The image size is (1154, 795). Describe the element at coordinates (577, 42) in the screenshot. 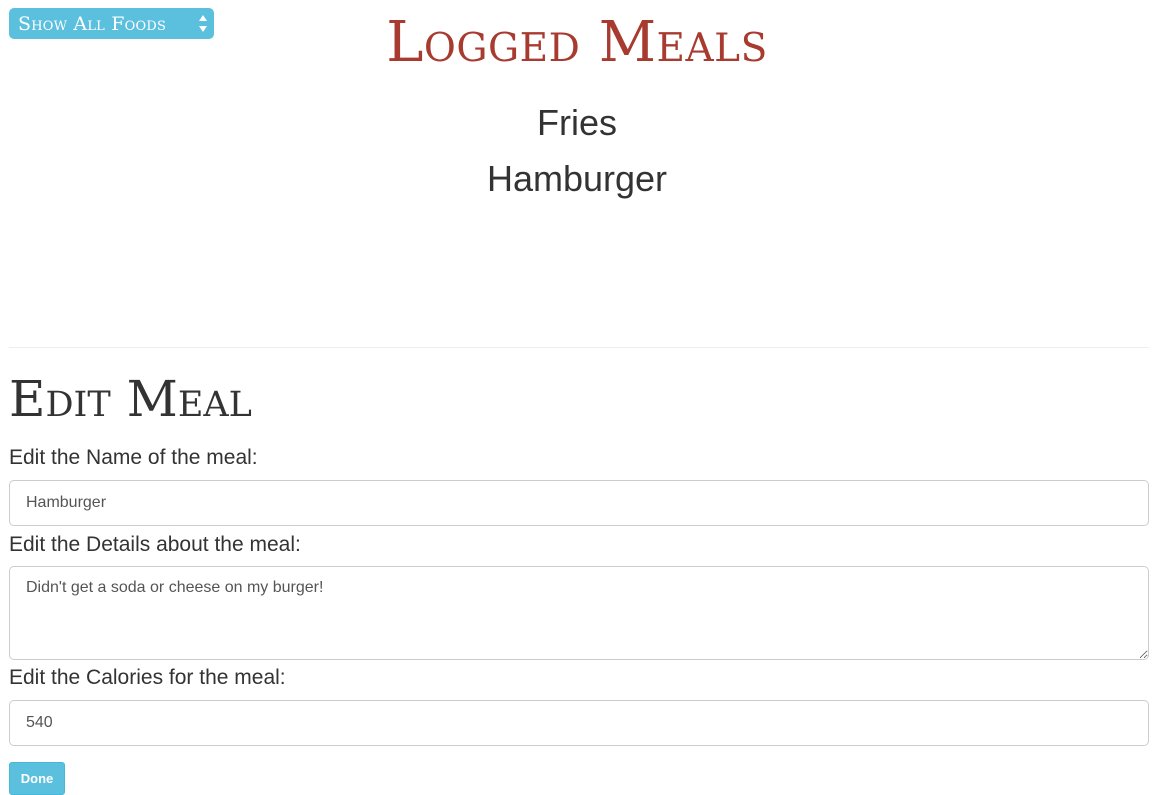

I see `page-title: Logged Meals` at that location.